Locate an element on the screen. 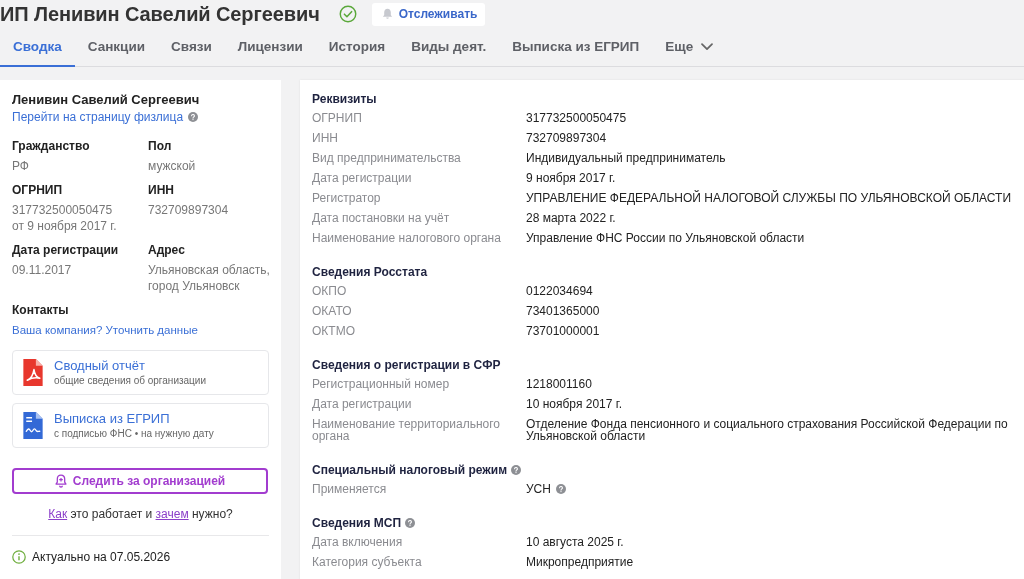 Image resolution: width=1024 pixels, height=579 pixels. section-heading: Специальный налоговый режим is located at coordinates (410, 470).